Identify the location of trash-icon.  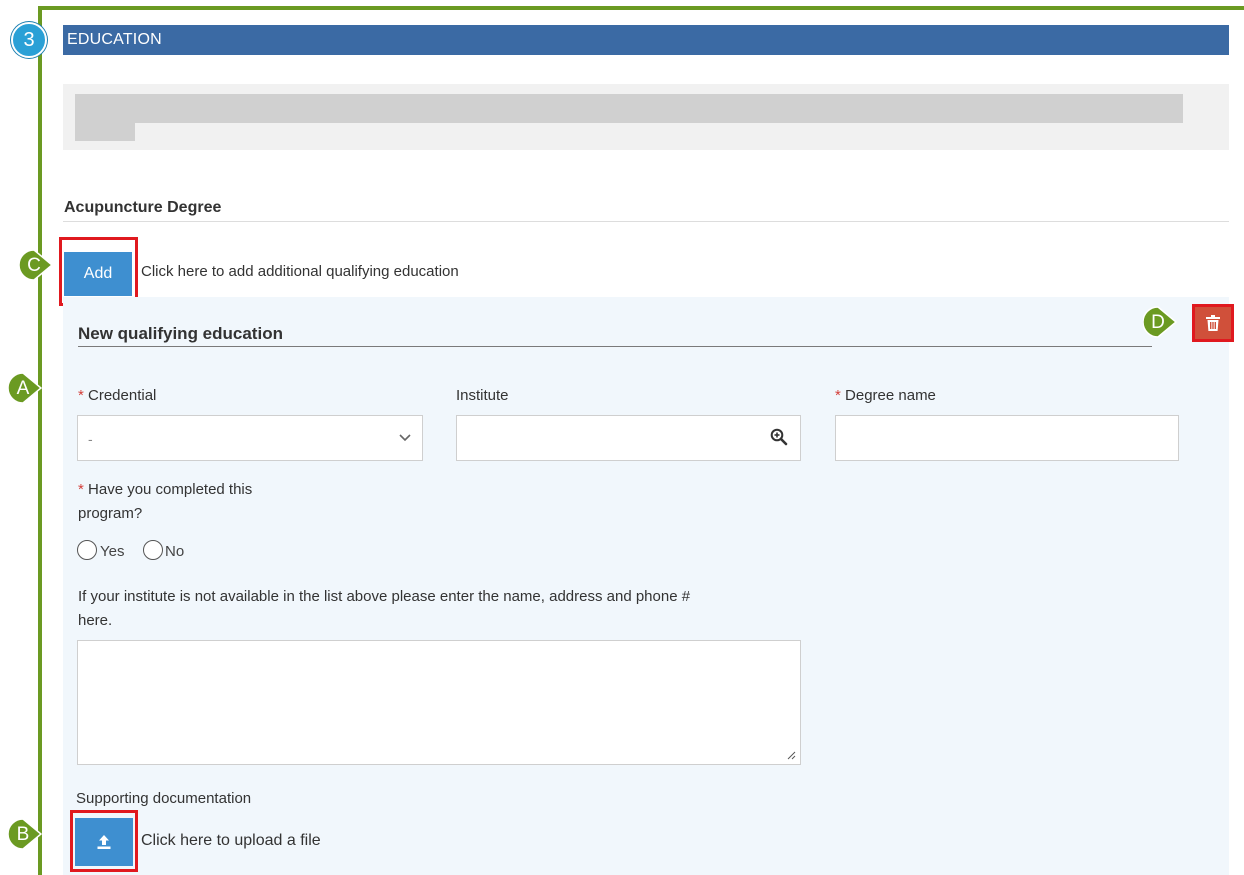
(1213, 323).